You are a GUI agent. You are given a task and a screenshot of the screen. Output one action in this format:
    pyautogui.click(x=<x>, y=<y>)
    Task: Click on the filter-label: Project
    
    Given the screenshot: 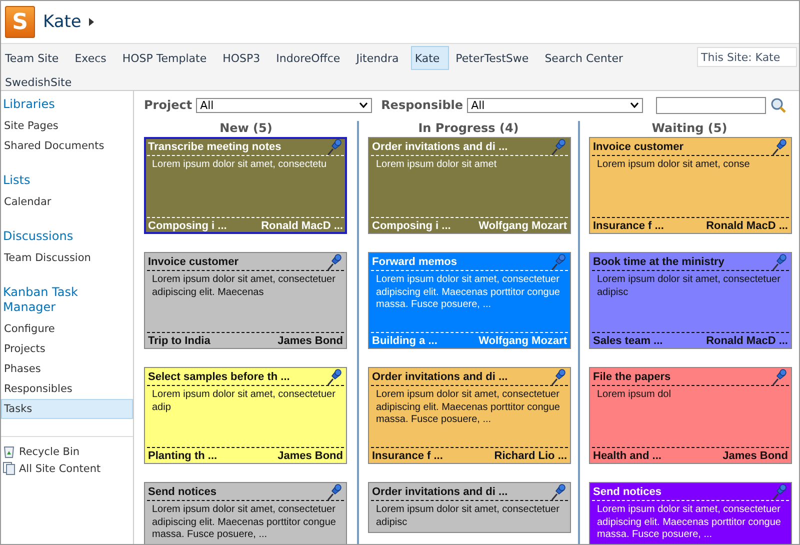 What is the action you would take?
    pyautogui.click(x=168, y=105)
    